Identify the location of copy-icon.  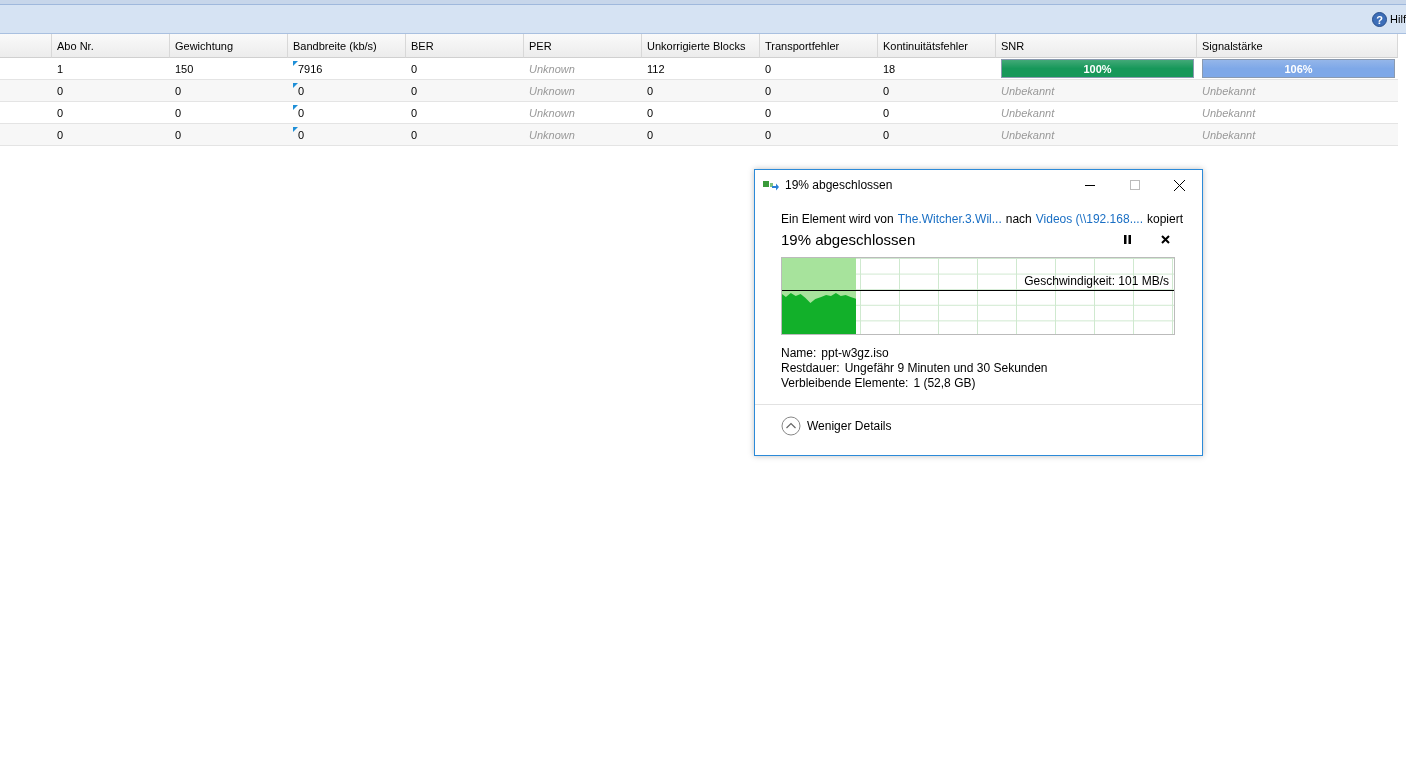
(771, 185).